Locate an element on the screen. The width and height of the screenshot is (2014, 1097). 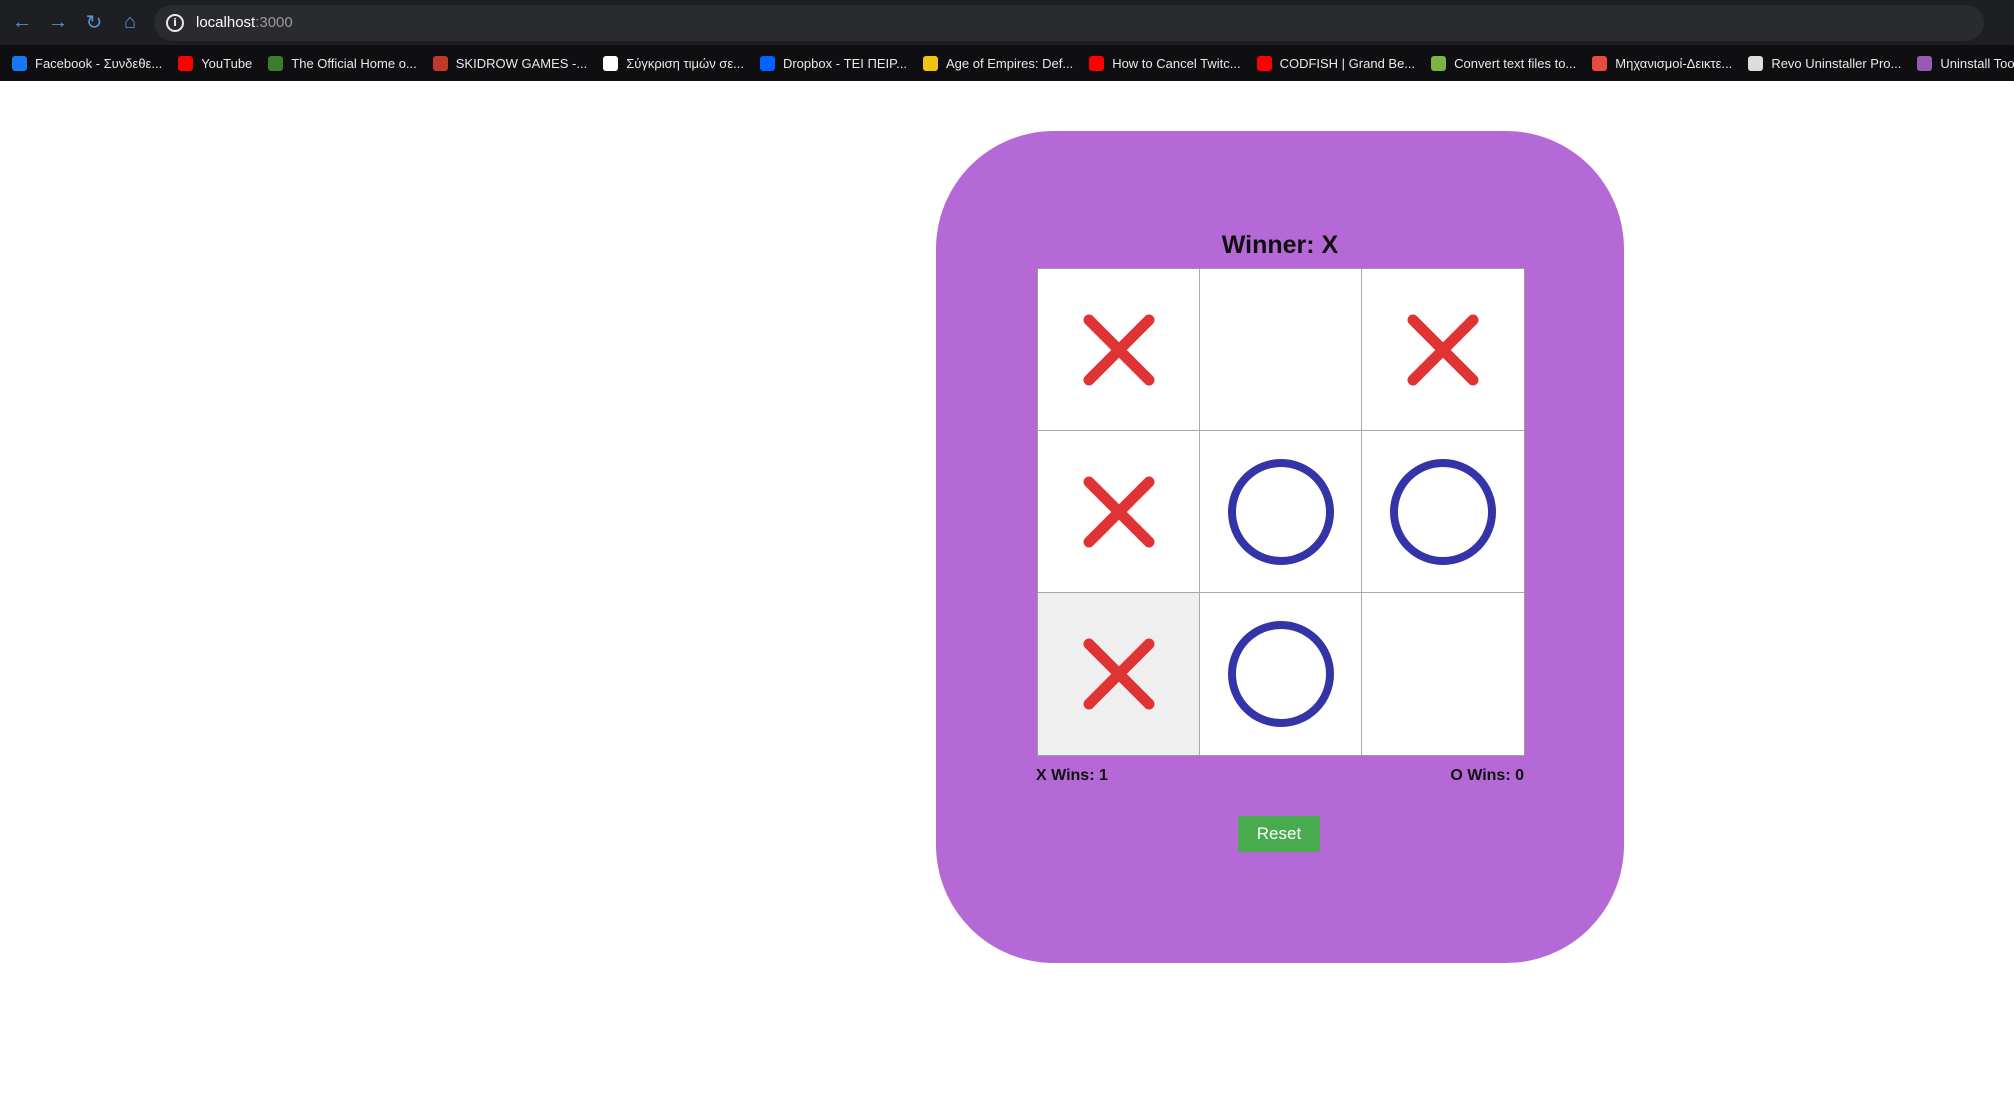
st-icon is located at coordinates (1439, 63).